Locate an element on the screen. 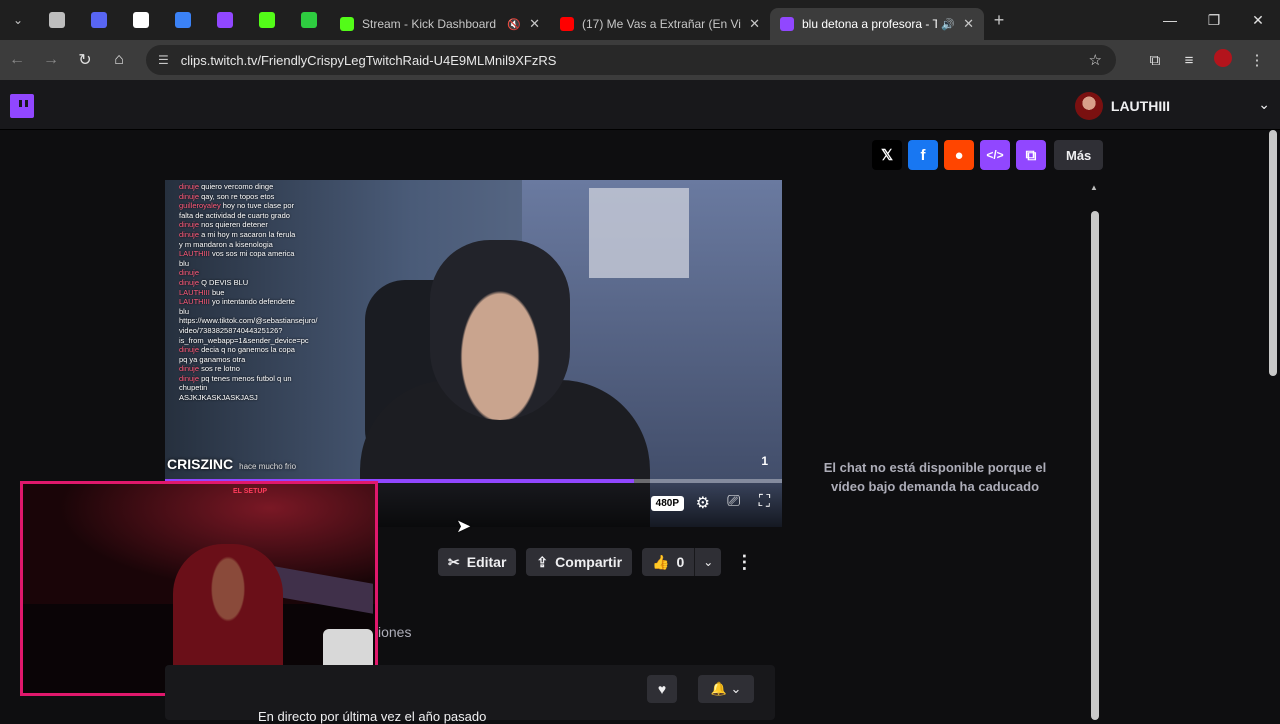 This screenshot has height=724, width=1280. more-share-button: Más is located at coordinates (1079, 155).